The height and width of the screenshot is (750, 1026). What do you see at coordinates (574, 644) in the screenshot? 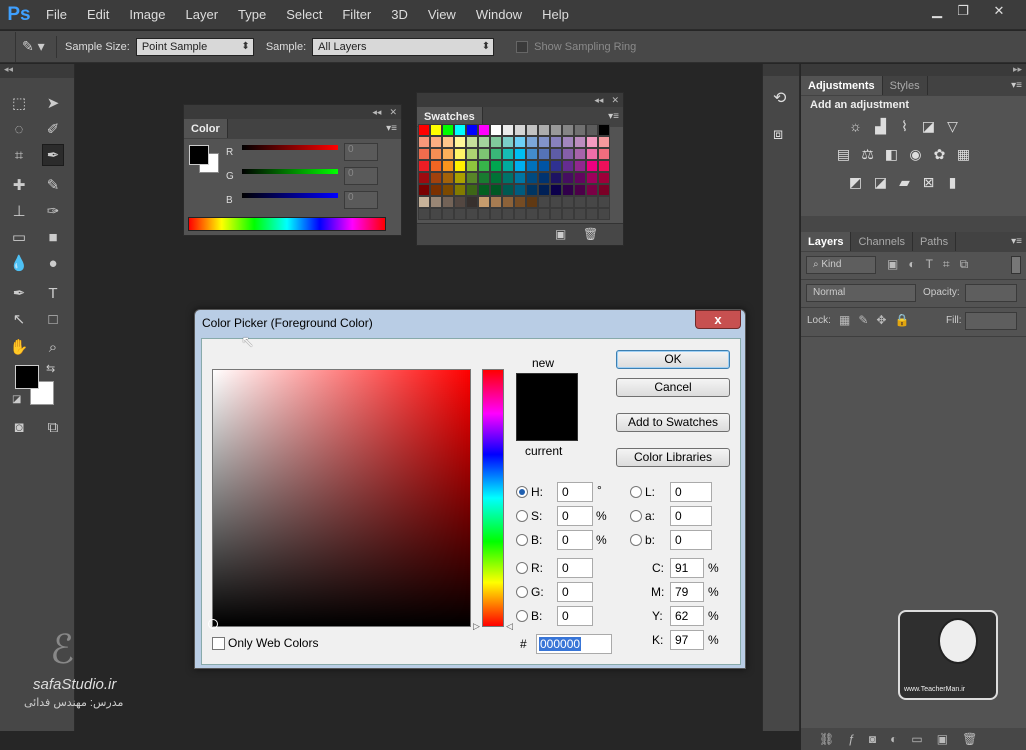
I see `hex-field: 000000` at bounding box center [574, 644].